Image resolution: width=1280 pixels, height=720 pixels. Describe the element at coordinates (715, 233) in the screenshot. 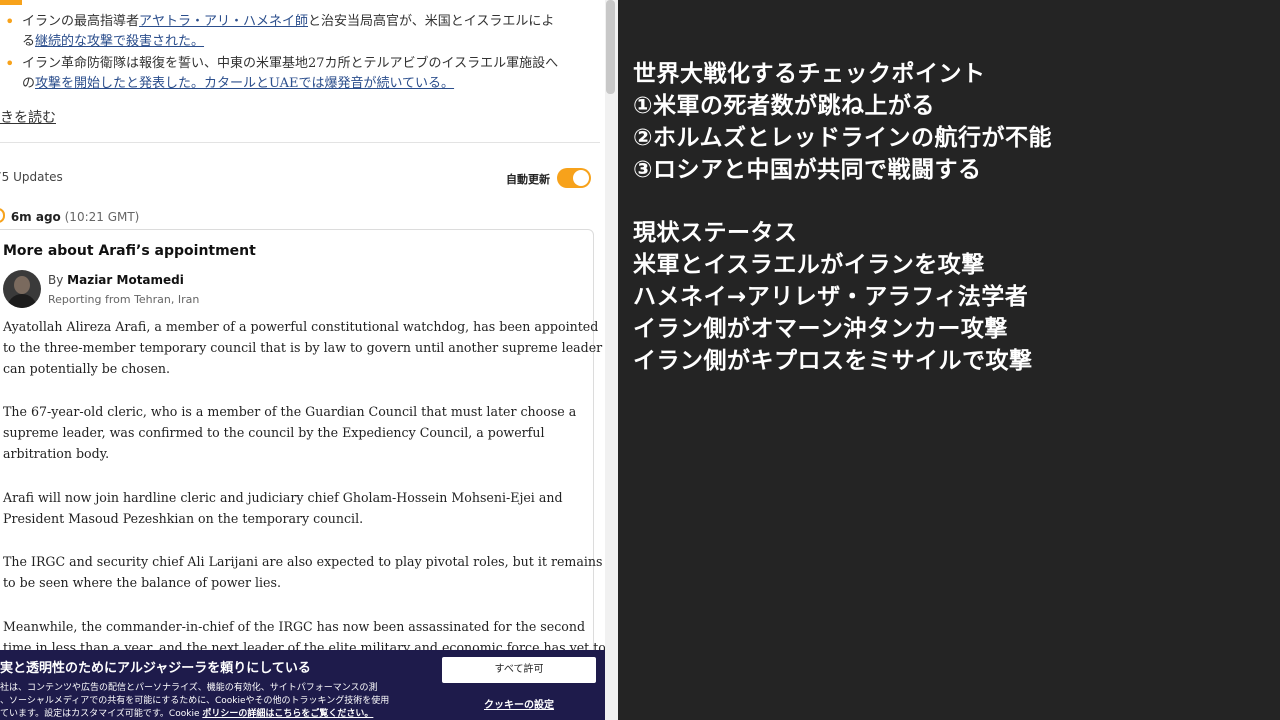

I see `notes-heading-status: 現状ステータス` at that location.